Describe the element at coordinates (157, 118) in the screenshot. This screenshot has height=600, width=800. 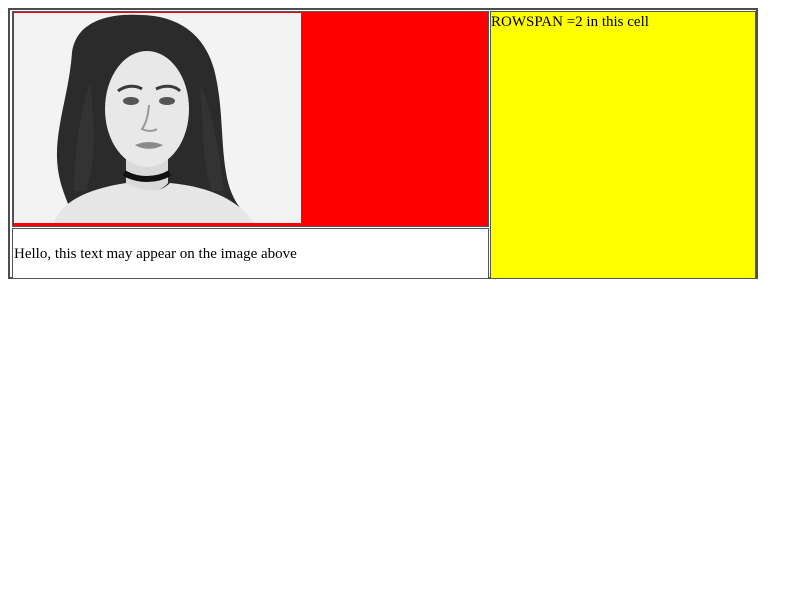
I see `portrait-photo` at that location.